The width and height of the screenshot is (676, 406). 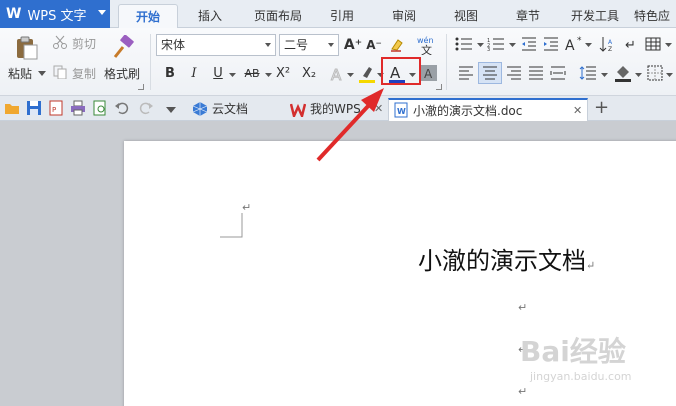 I want to click on tab-cloud-docs: 云文档, so click(x=236, y=109).